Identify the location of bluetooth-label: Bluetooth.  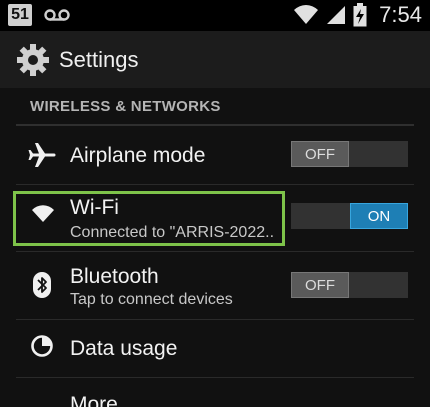
(114, 276).